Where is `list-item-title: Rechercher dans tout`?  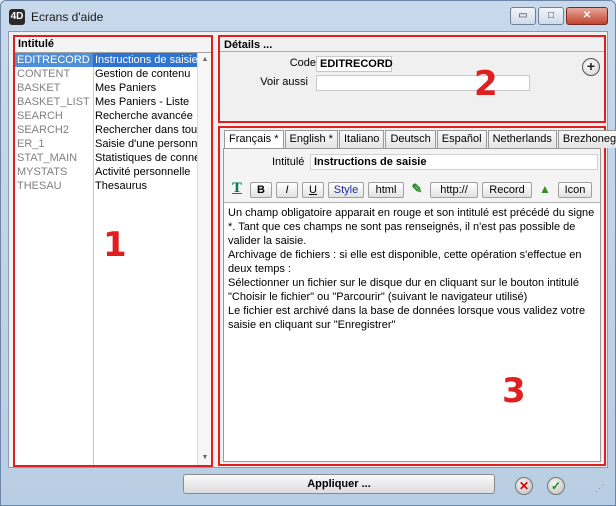
list-item-title: Rechercher dans tout is located at coordinates (147, 130).